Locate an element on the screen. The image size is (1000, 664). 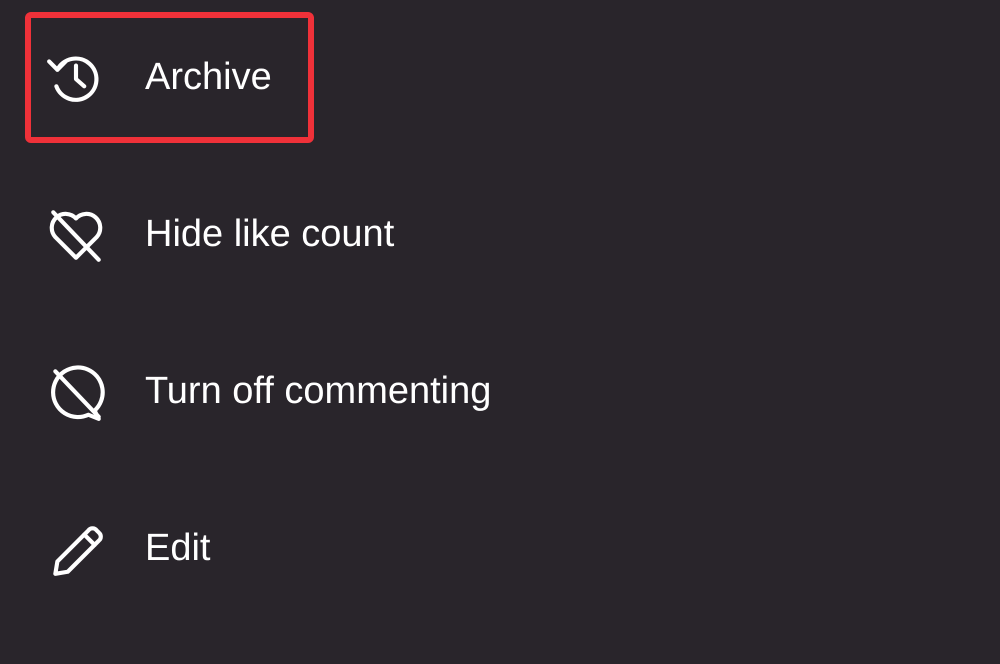
menu-item: Hide like count is located at coordinates (230, 234).